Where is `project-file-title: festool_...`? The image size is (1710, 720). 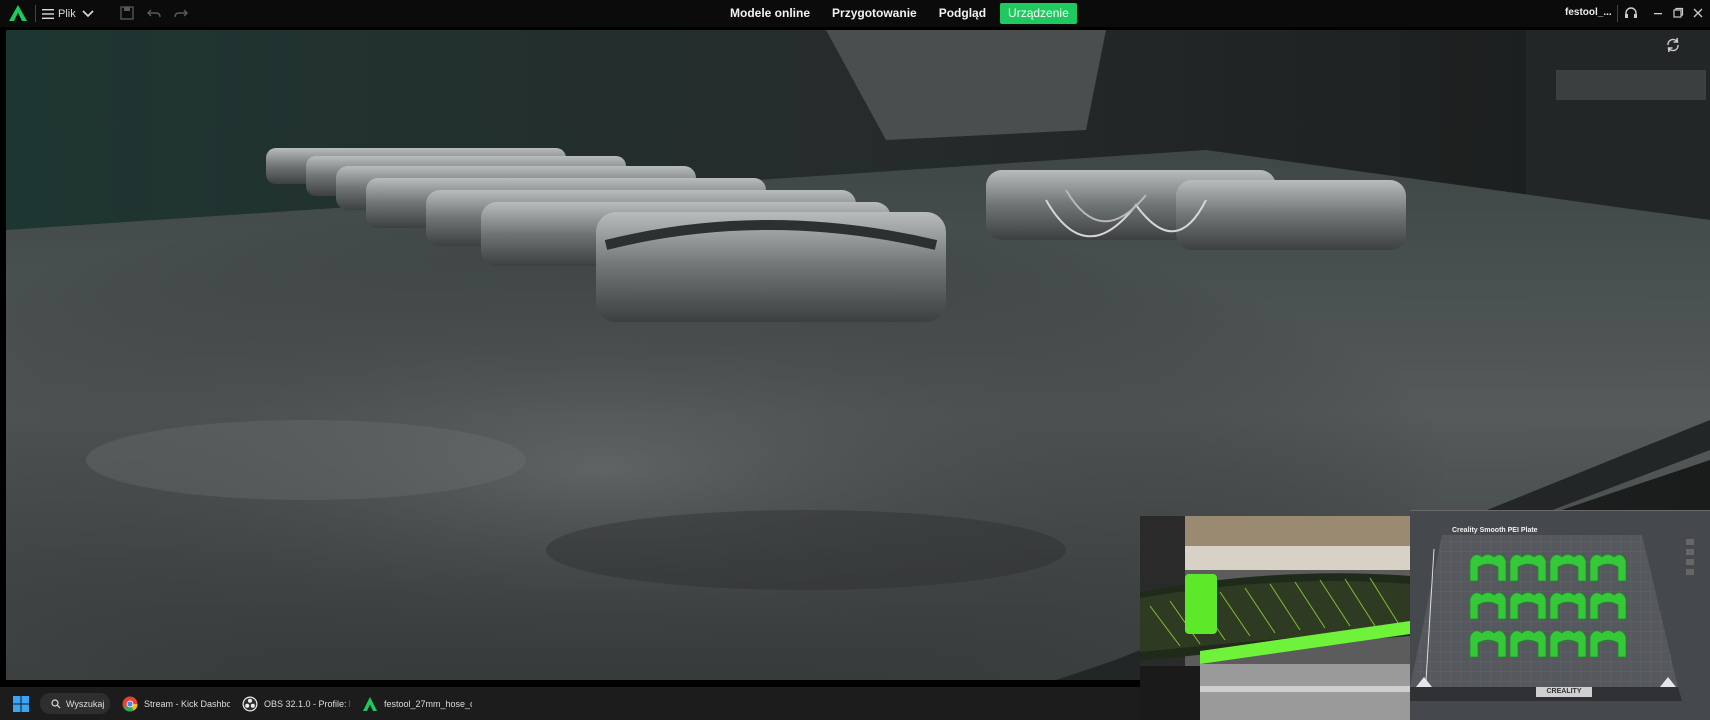
project-file-title: festool_... is located at coordinates (1588, 12).